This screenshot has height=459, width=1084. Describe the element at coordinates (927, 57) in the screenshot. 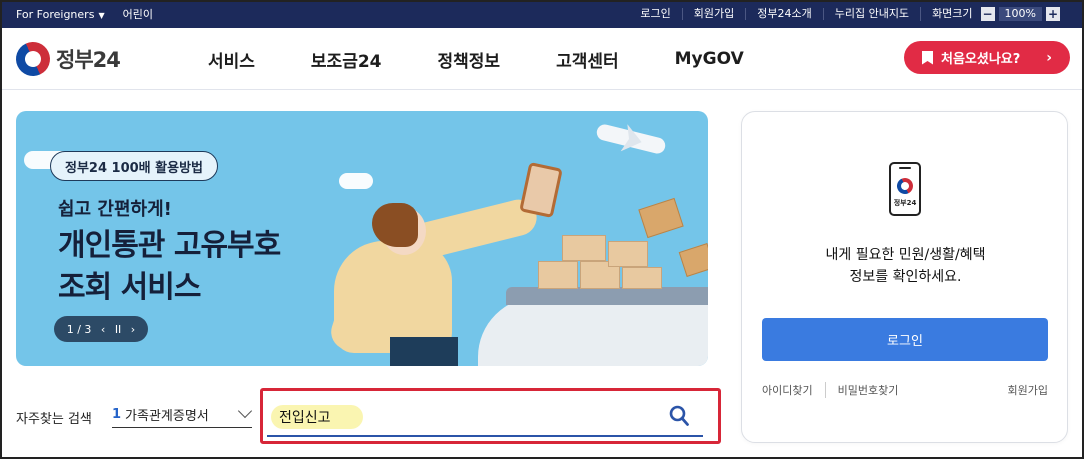

I see `bookmark-icon` at that location.